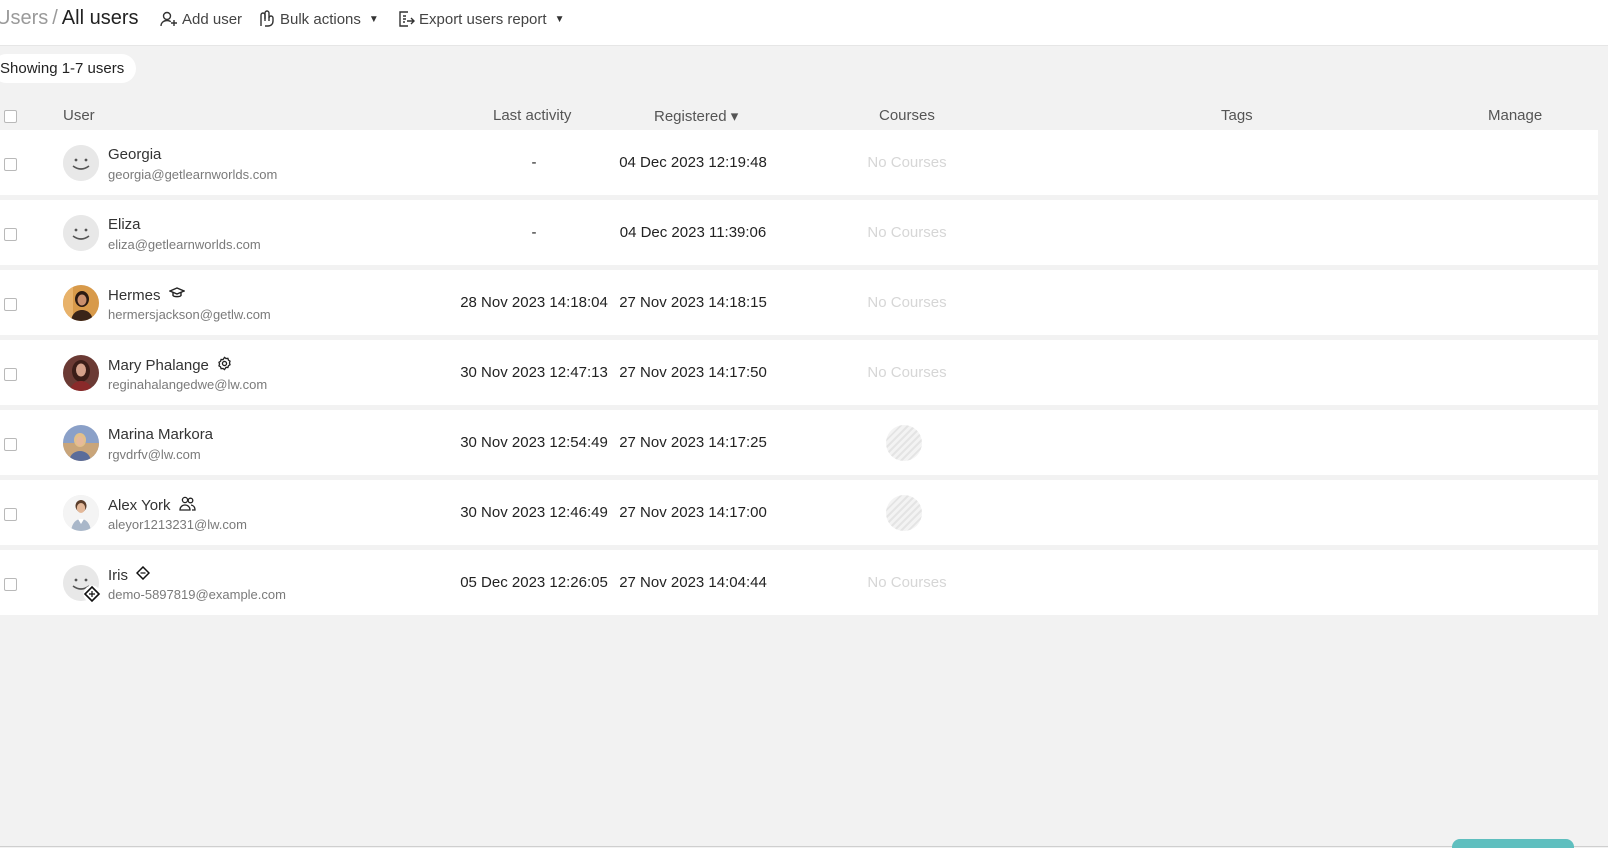 This screenshot has width=1608, height=848. I want to click on bulk-actions-icon, so click(267, 19).